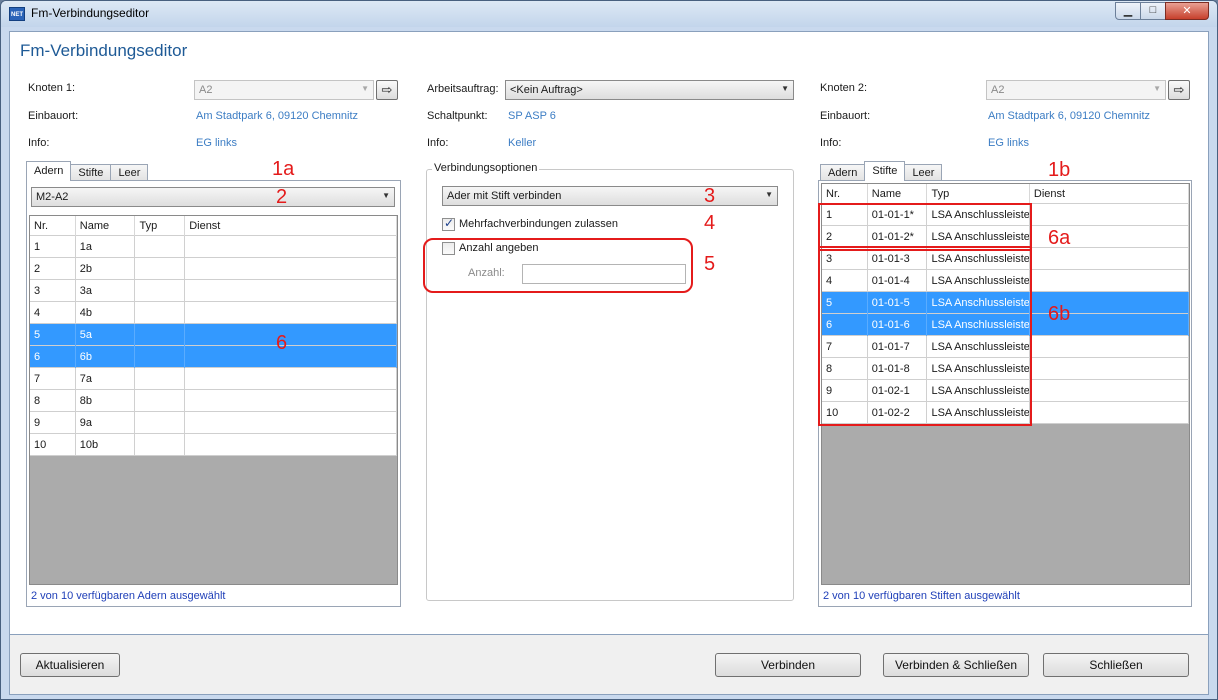 The image size is (1218, 700). I want to click on multi-connect-label: Mehrfachverbindungen zulassen, so click(538, 224).